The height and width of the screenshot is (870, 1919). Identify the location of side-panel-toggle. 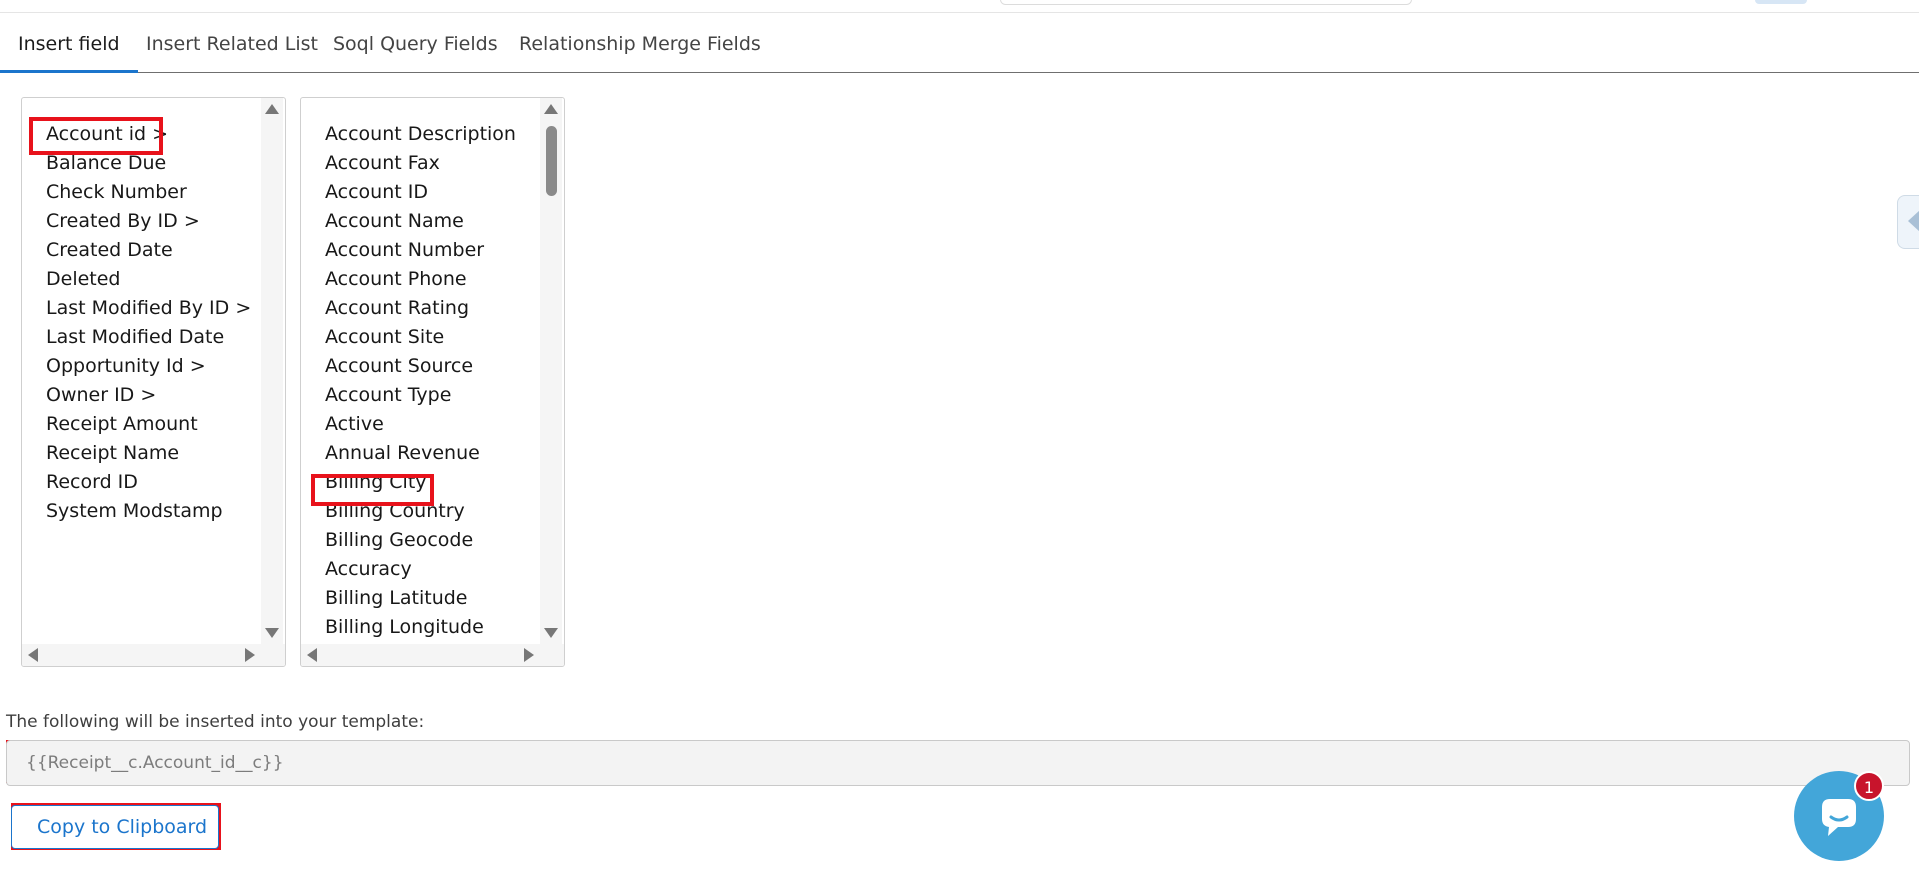
(1908, 222).